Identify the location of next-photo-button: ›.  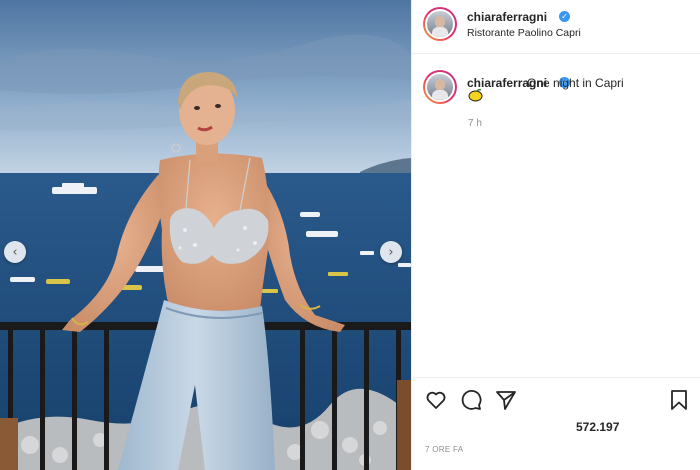
(391, 252).